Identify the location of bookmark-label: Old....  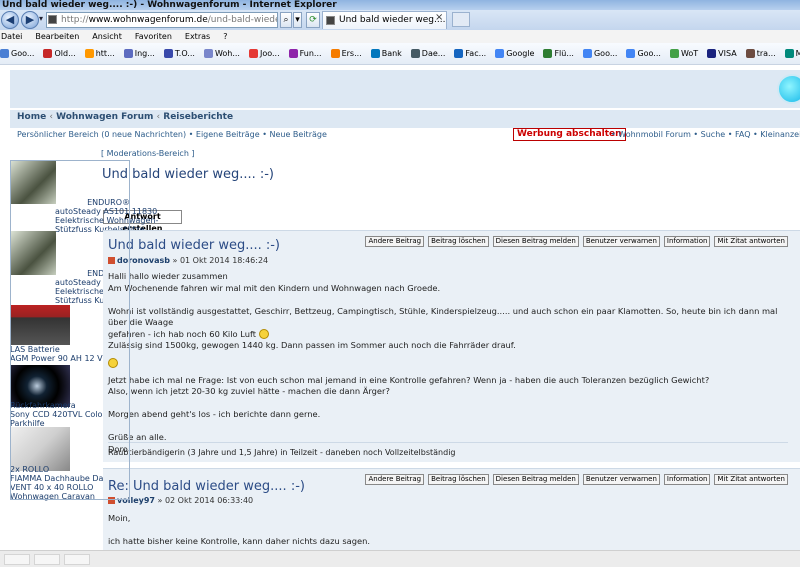
(65, 53).